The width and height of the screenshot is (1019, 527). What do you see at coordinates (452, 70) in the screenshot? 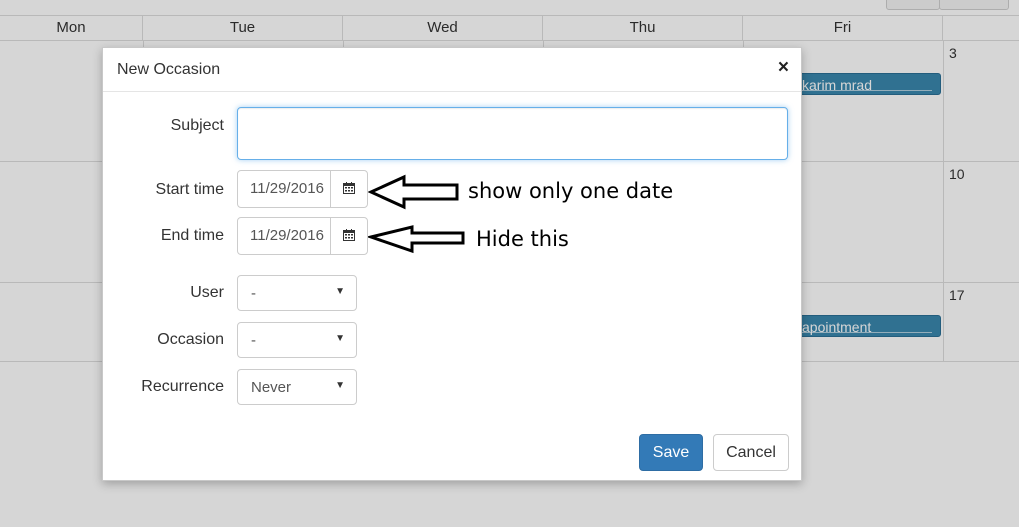
I see `modal-header: New Occasion ×` at bounding box center [452, 70].